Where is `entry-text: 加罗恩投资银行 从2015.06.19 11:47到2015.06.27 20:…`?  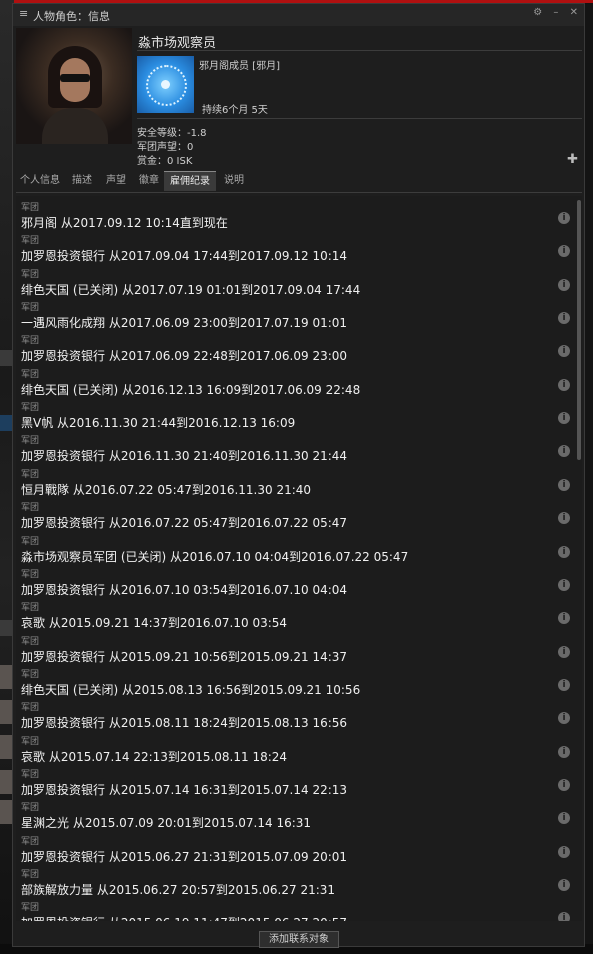
entry-text: 加罗恩投资银行 从2015.06.19 11:47到2015.06.27 20:… is located at coordinates (184, 917).